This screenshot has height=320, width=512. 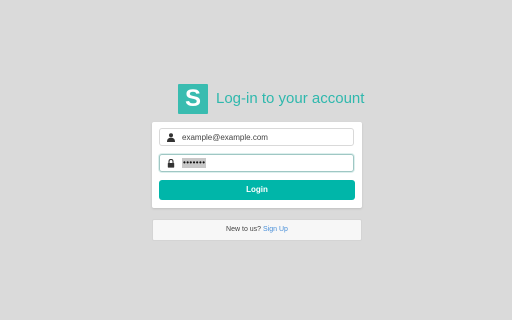 What do you see at coordinates (171, 163) in the screenshot?
I see `lock-icon` at bounding box center [171, 163].